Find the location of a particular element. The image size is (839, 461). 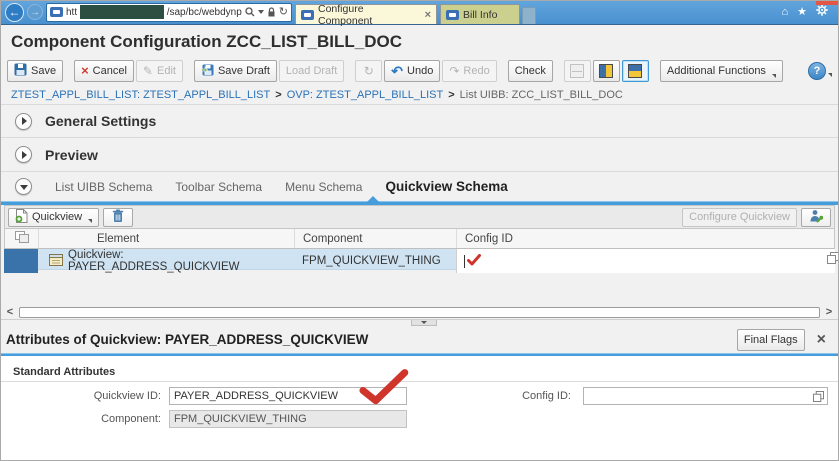

add-quickview-button: Quickview is located at coordinates (54, 217).